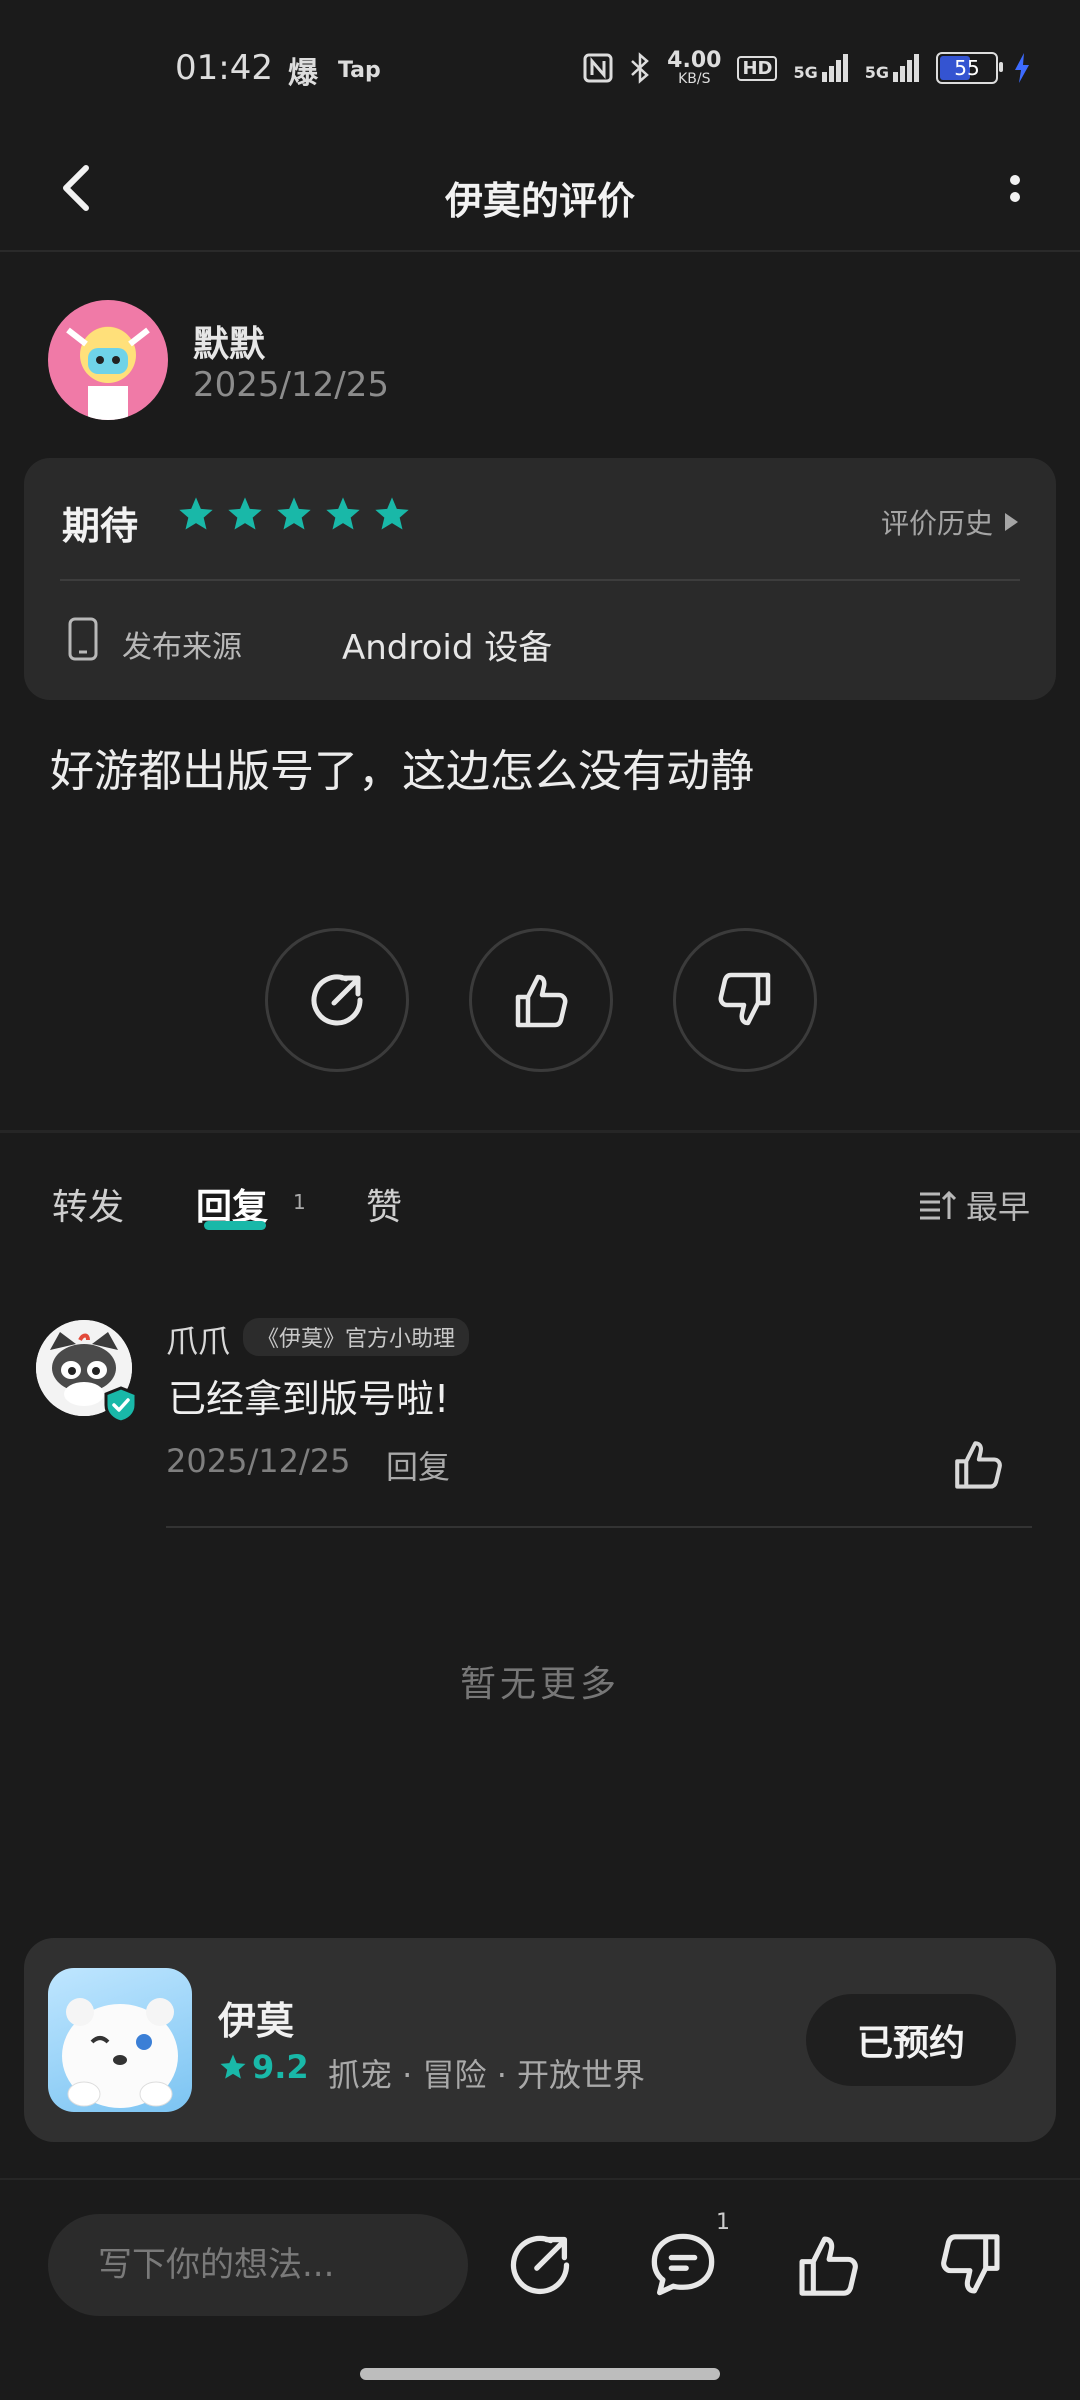  I want to click on net-speed: 4.00 KB/S, so click(694, 67).